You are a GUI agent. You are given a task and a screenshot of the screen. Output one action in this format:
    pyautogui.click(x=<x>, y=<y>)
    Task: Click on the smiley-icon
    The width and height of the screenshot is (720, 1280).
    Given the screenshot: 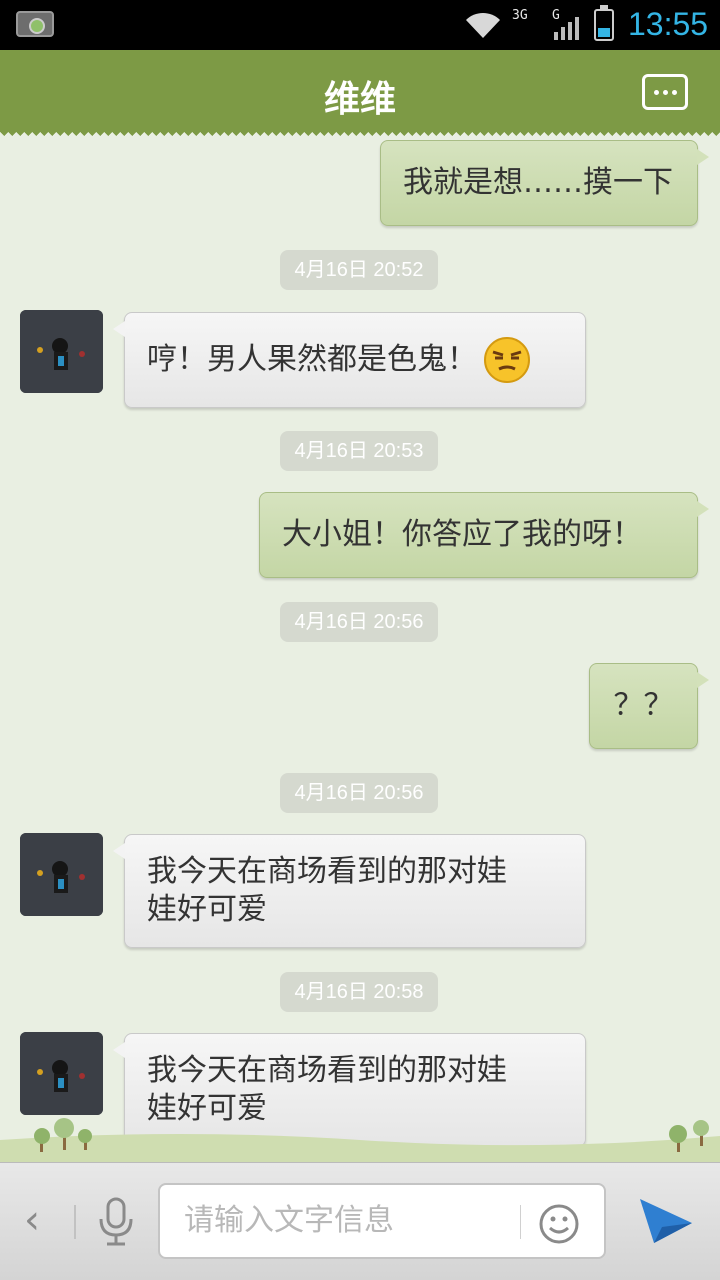 What is the action you would take?
    pyautogui.click(x=559, y=1224)
    